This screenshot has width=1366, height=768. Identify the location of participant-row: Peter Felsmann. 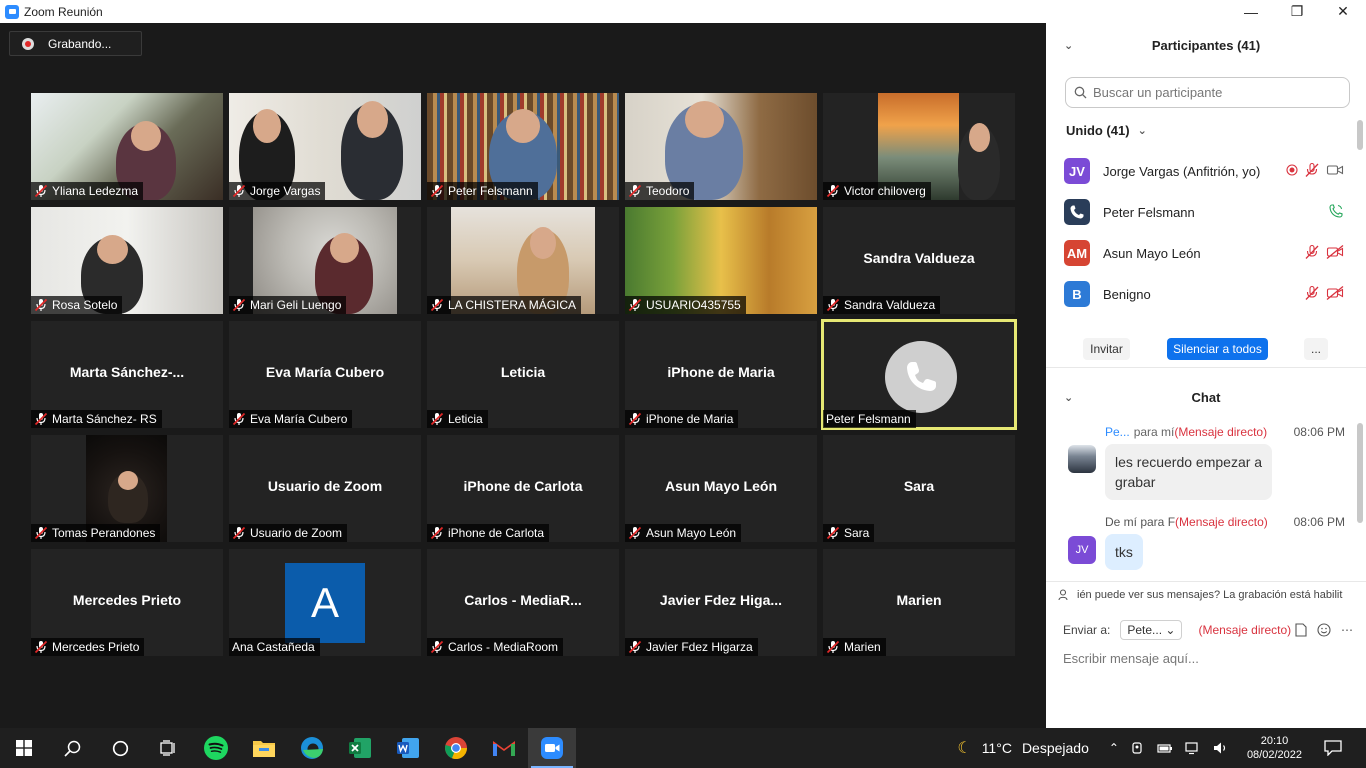
(1204, 212).